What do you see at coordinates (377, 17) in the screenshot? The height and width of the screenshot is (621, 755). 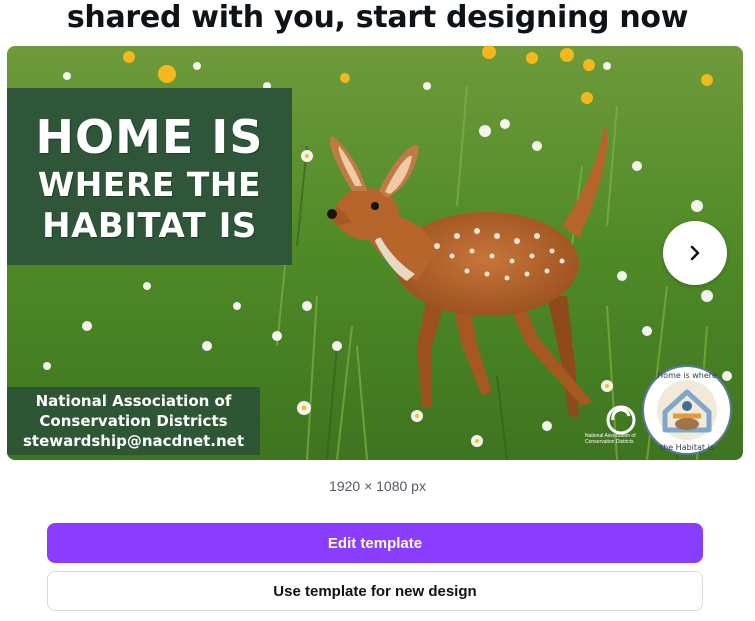 I see `page-title: shared with you, start designing now` at bounding box center [377, 17].